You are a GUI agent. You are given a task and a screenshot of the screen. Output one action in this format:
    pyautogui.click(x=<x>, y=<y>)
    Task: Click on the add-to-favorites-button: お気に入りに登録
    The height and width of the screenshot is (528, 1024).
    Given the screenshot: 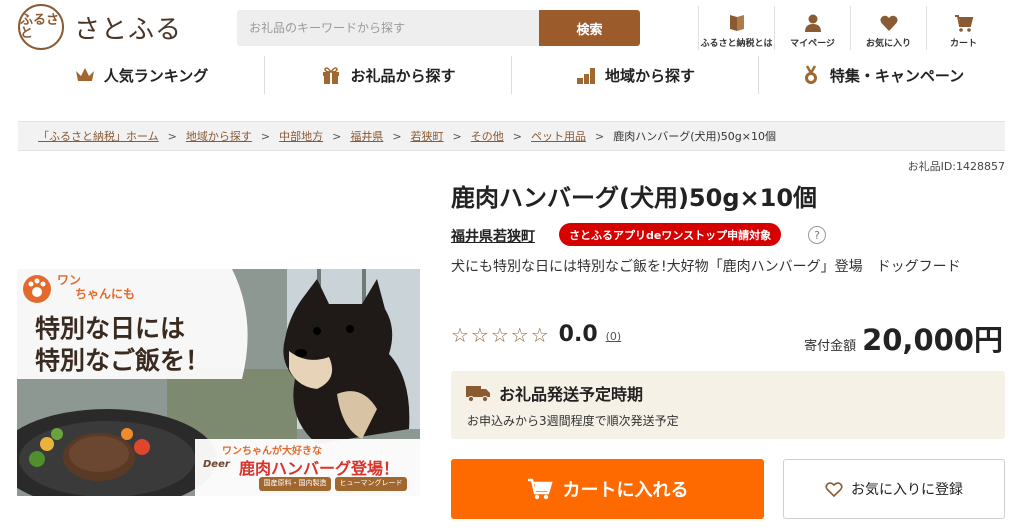 What is the action you would take?
    pyautogui.click(x=894, y=489)
    